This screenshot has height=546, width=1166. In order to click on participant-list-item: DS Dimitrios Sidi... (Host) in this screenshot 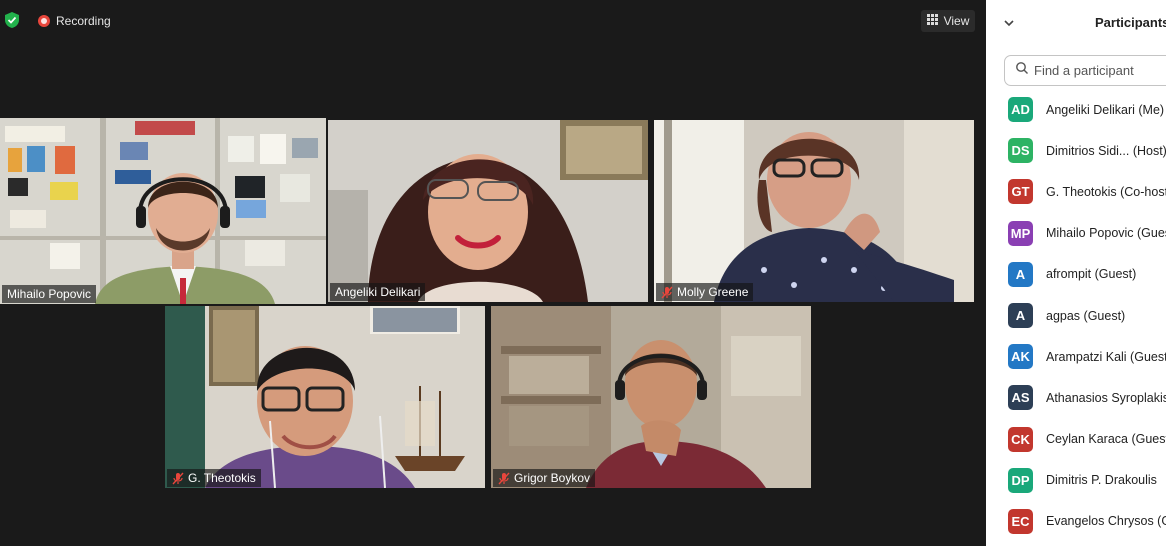, I will do `click(1076, 150)`.